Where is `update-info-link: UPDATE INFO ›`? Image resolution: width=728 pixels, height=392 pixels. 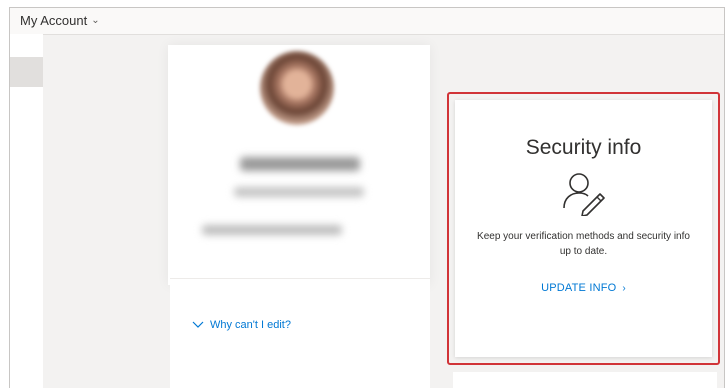
update-info-link: UPDATE INFO › is located at coordinates (583, 288).